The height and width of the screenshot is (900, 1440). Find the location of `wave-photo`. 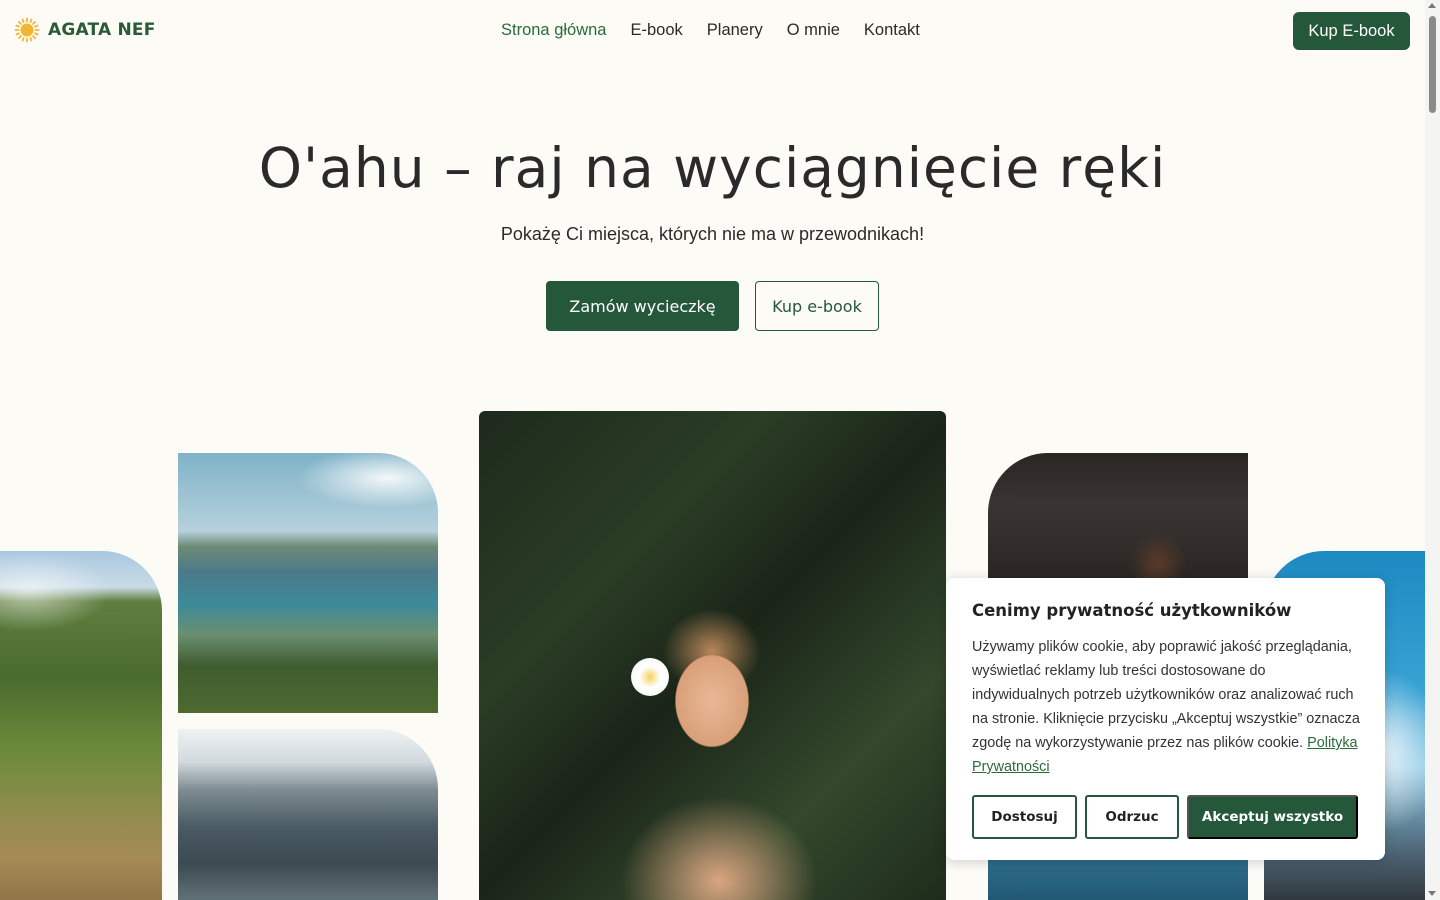

wave-photo is located at coordinates (308, 814).